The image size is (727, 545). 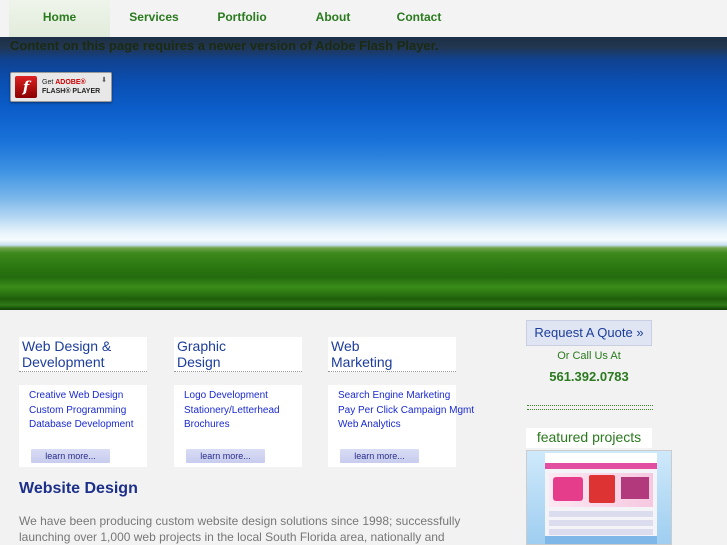 What do you see at coordinates (67, 354) in the screenshot?
I see `service-title: Web Design & Development` at bounding box center [67, 354].